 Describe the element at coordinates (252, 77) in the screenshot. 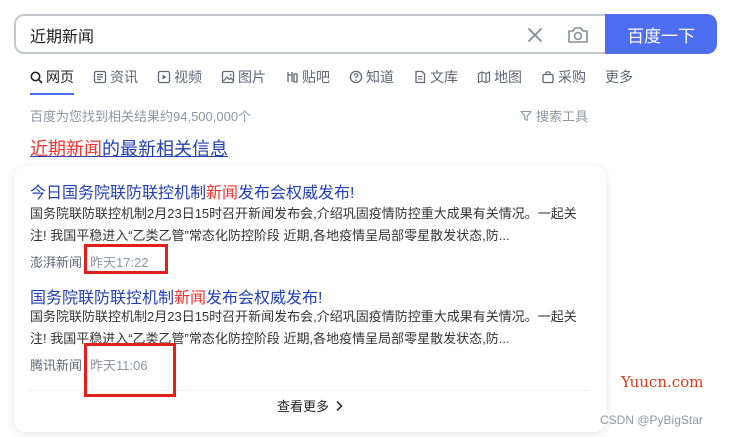

I see `tab-label: 图片` at that location.